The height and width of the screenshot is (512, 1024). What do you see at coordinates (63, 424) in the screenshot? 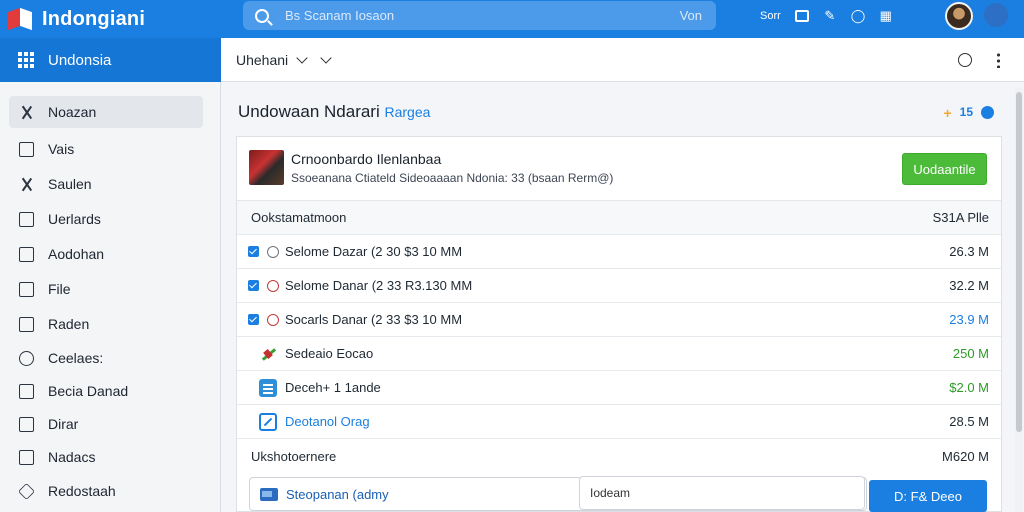
I see `sidebar-item-label: Dirar` at bounding box center [63, 424].